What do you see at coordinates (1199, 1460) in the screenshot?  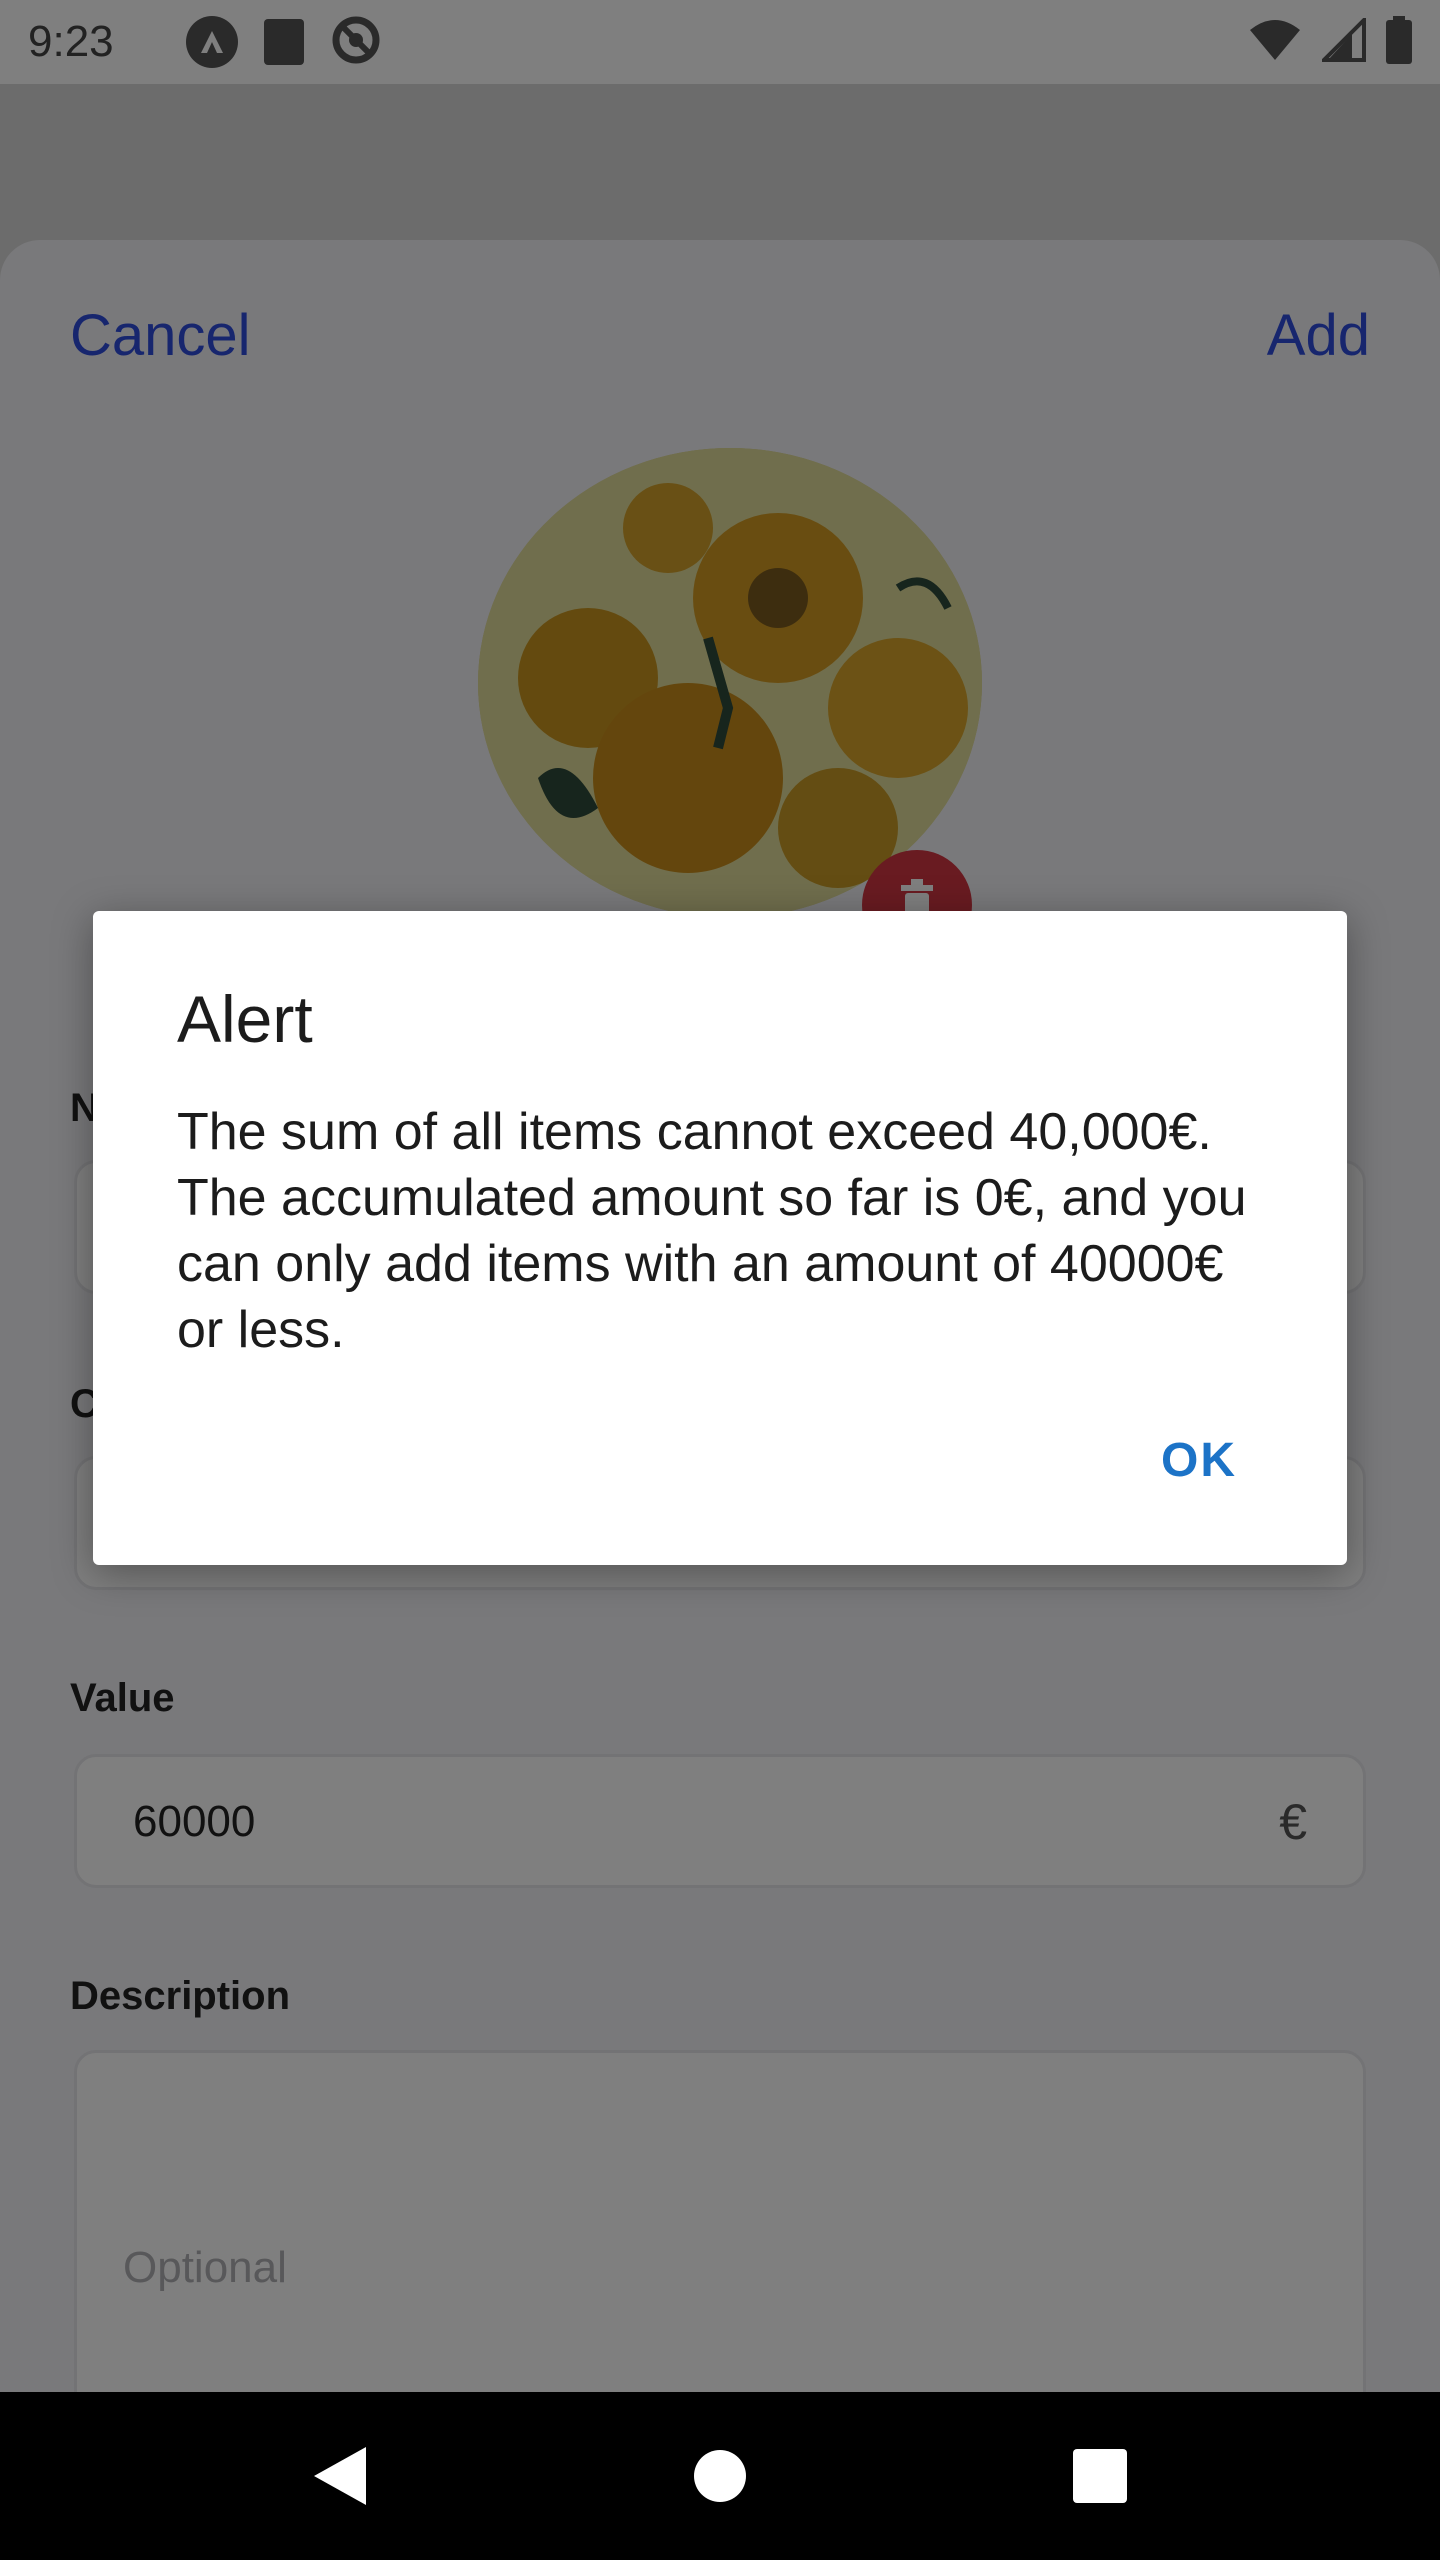 I see `ok-button: OK` at bounding box center [1199, 1460].